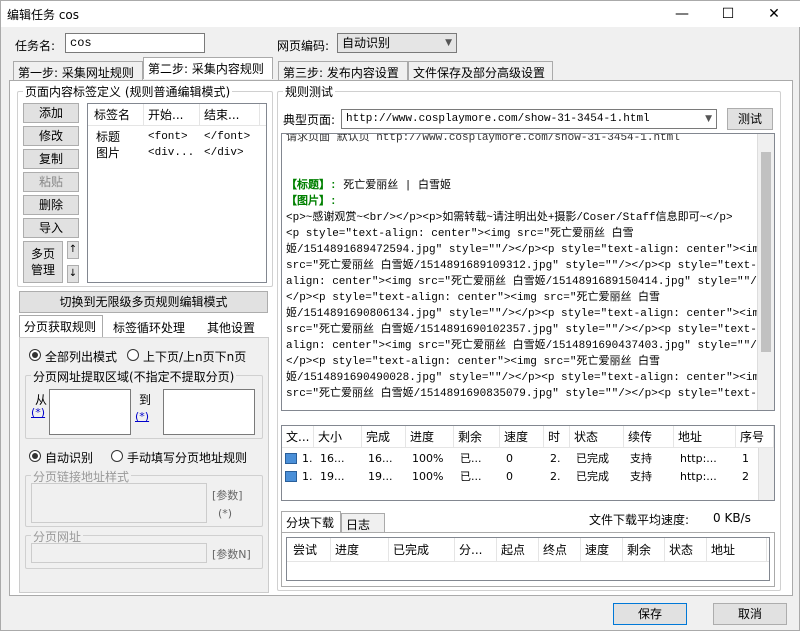  What do you see at coordinates (51, 159) in the screenshot?
I see `copy-tag-button: 复制` at bounding box center [51, 159].